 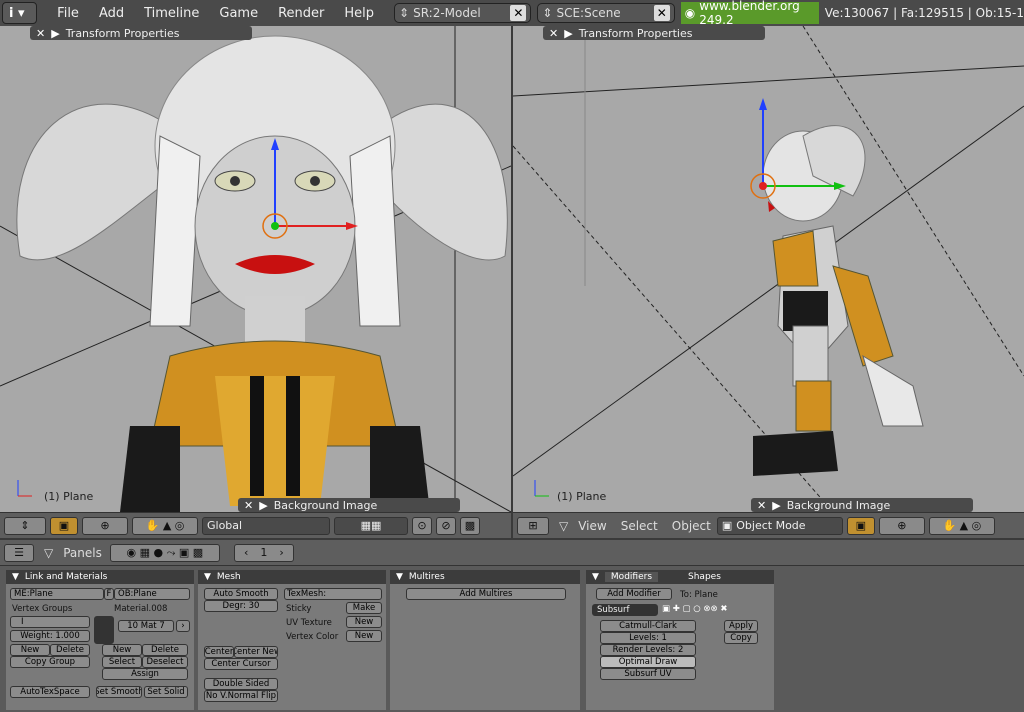 I want to click on panel-header: ▼ Mesh, so click(x=292, y=577).